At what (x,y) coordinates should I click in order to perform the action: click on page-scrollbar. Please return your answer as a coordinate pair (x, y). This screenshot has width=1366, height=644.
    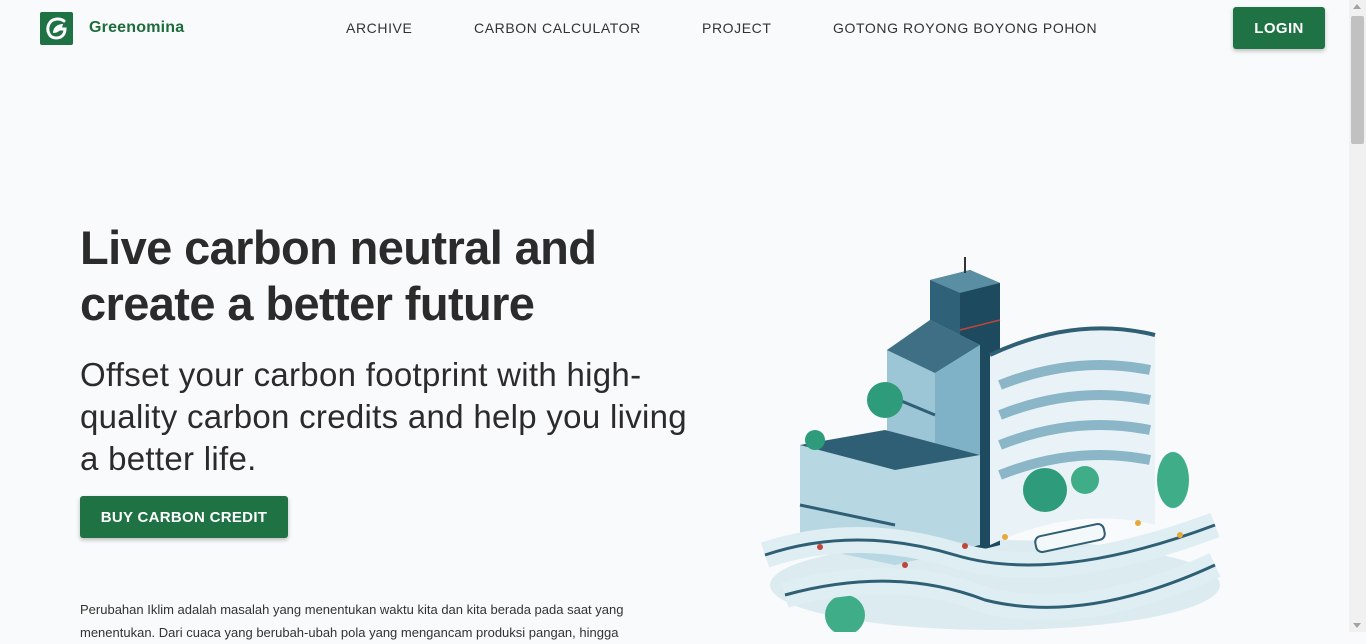
    Looking at the image, I should click on (1357, 316).